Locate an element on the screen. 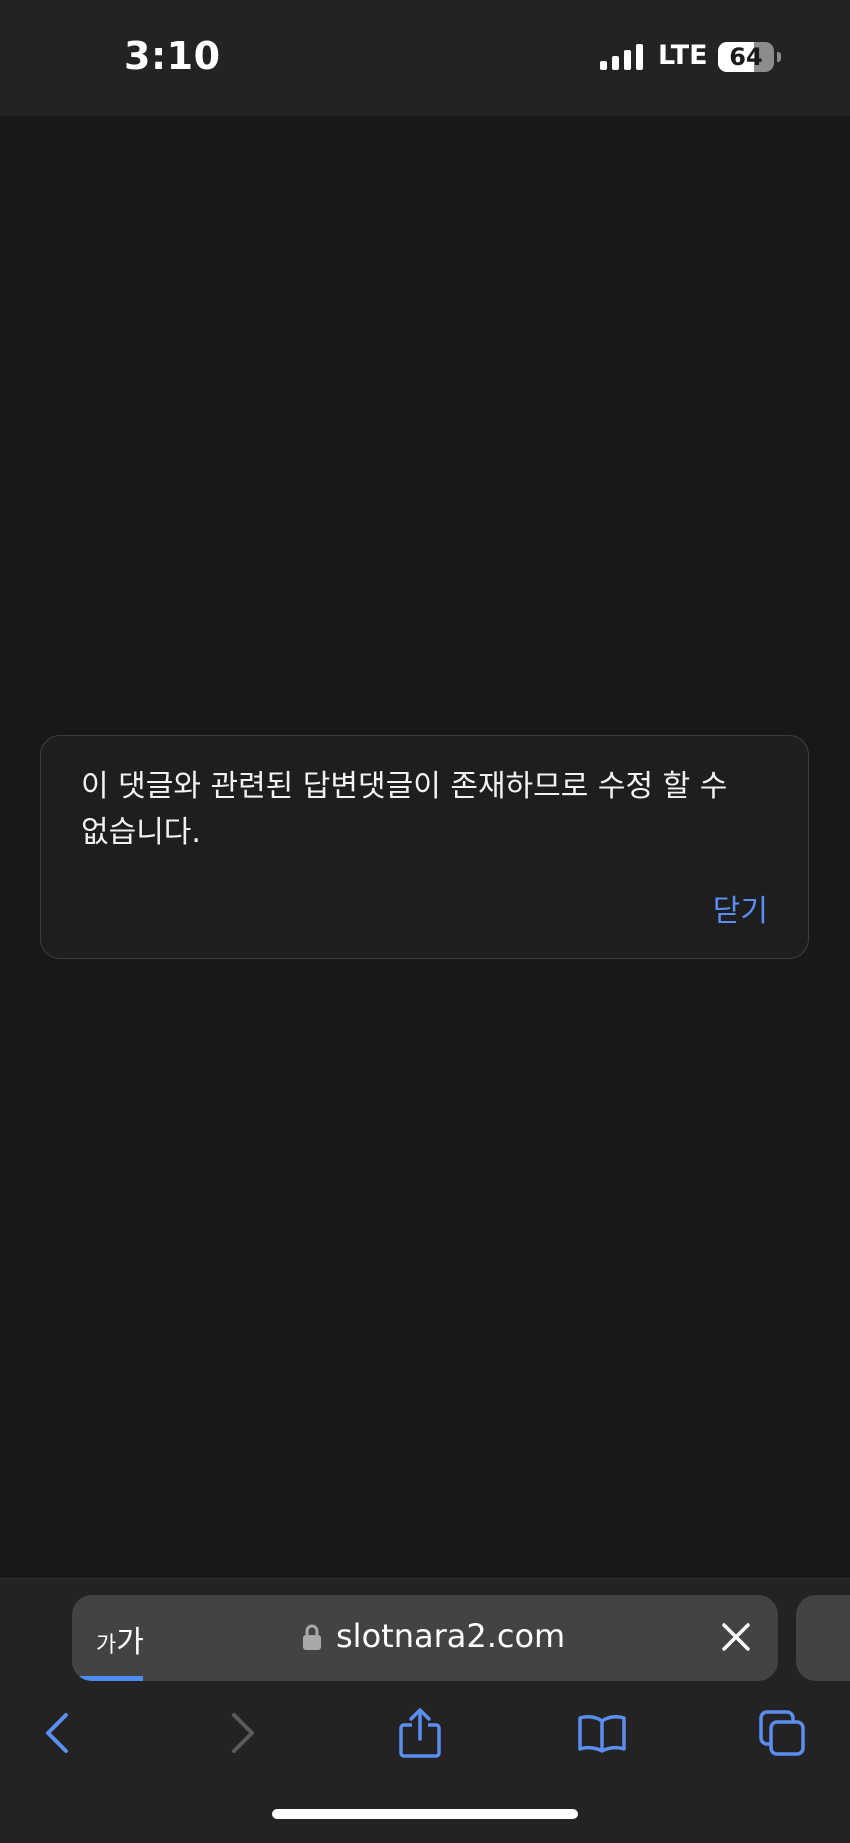  battery-level: 64 is located at coordinates (746, 57).